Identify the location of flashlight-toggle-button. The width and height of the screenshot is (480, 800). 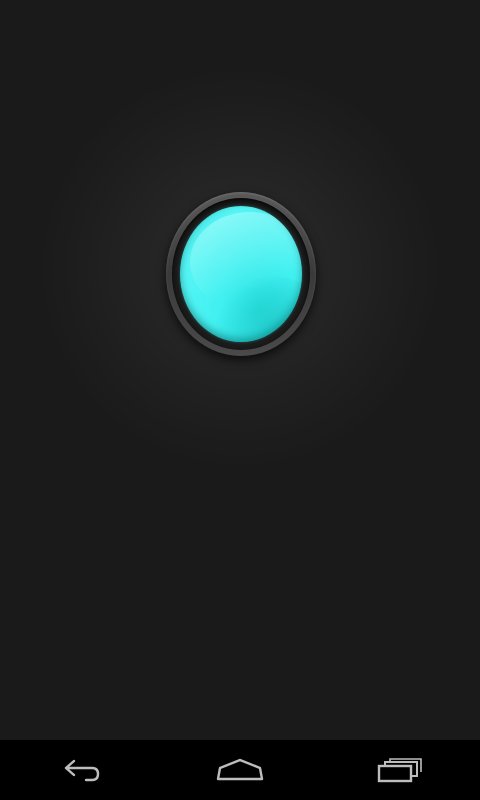
(241, 274).